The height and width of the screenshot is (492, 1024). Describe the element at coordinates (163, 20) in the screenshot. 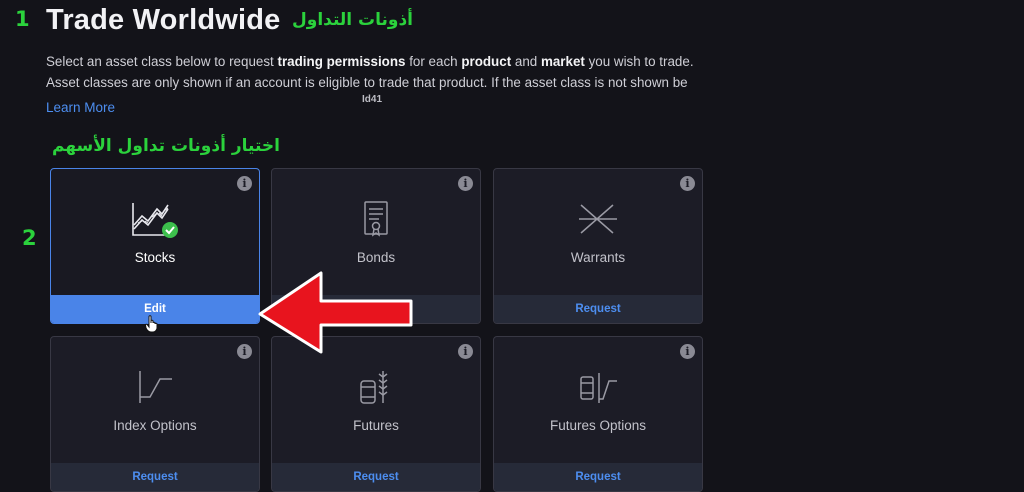

I see `page-title: Trade Worldwide` at that location.